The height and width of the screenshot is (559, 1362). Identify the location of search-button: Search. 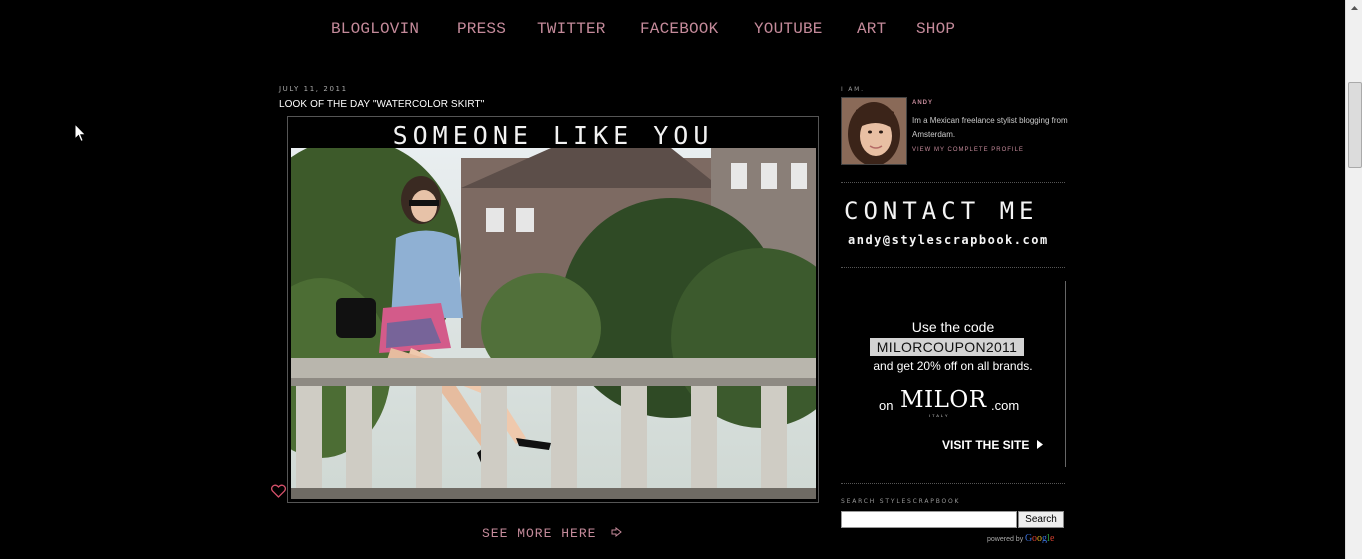
(1041, 519).